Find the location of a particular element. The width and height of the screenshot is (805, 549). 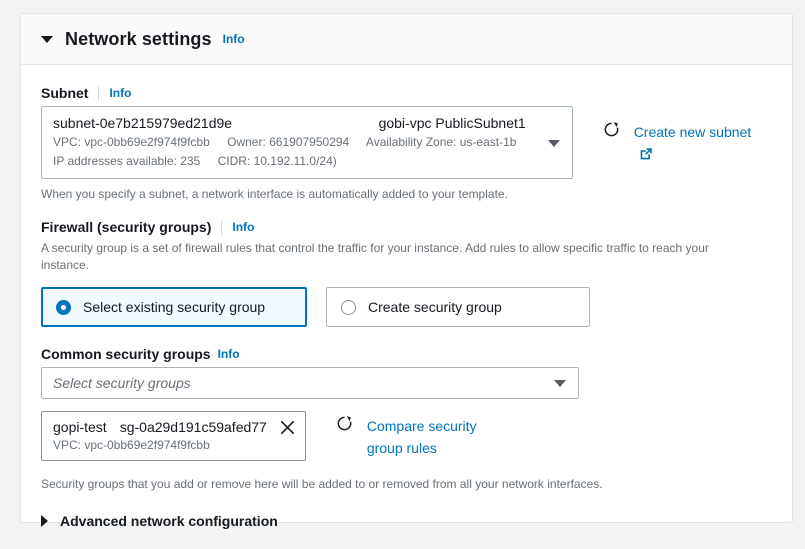

radio-tile-create-security-group: Create security group is located at coordinates (458, 307).